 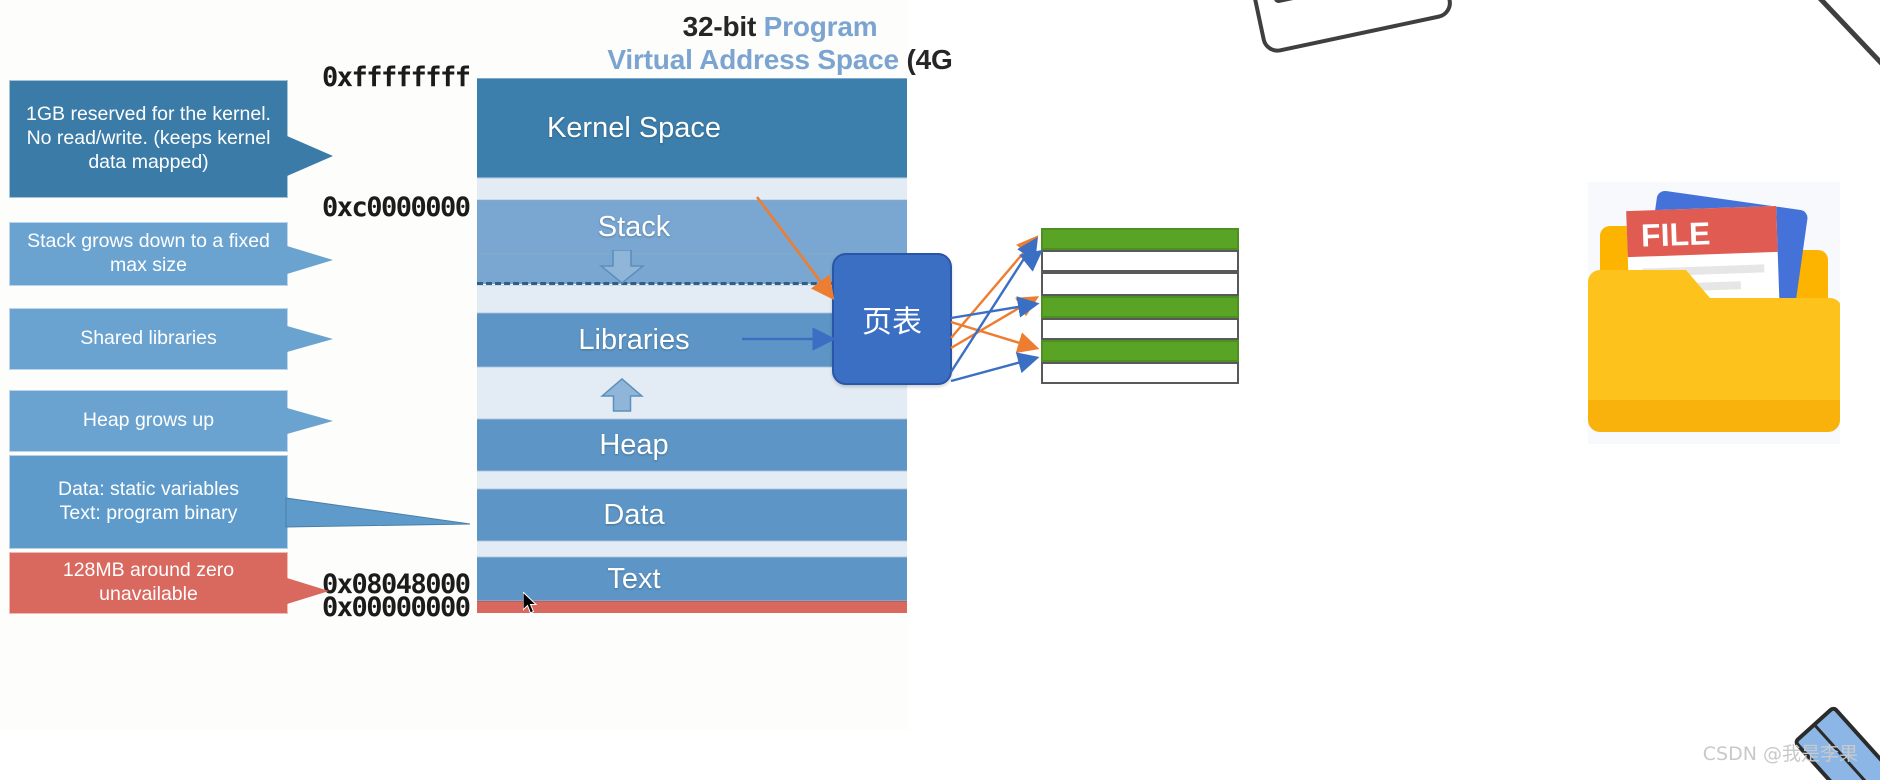 I want to click on memory-band-gap4, so click(x=692, y=480).